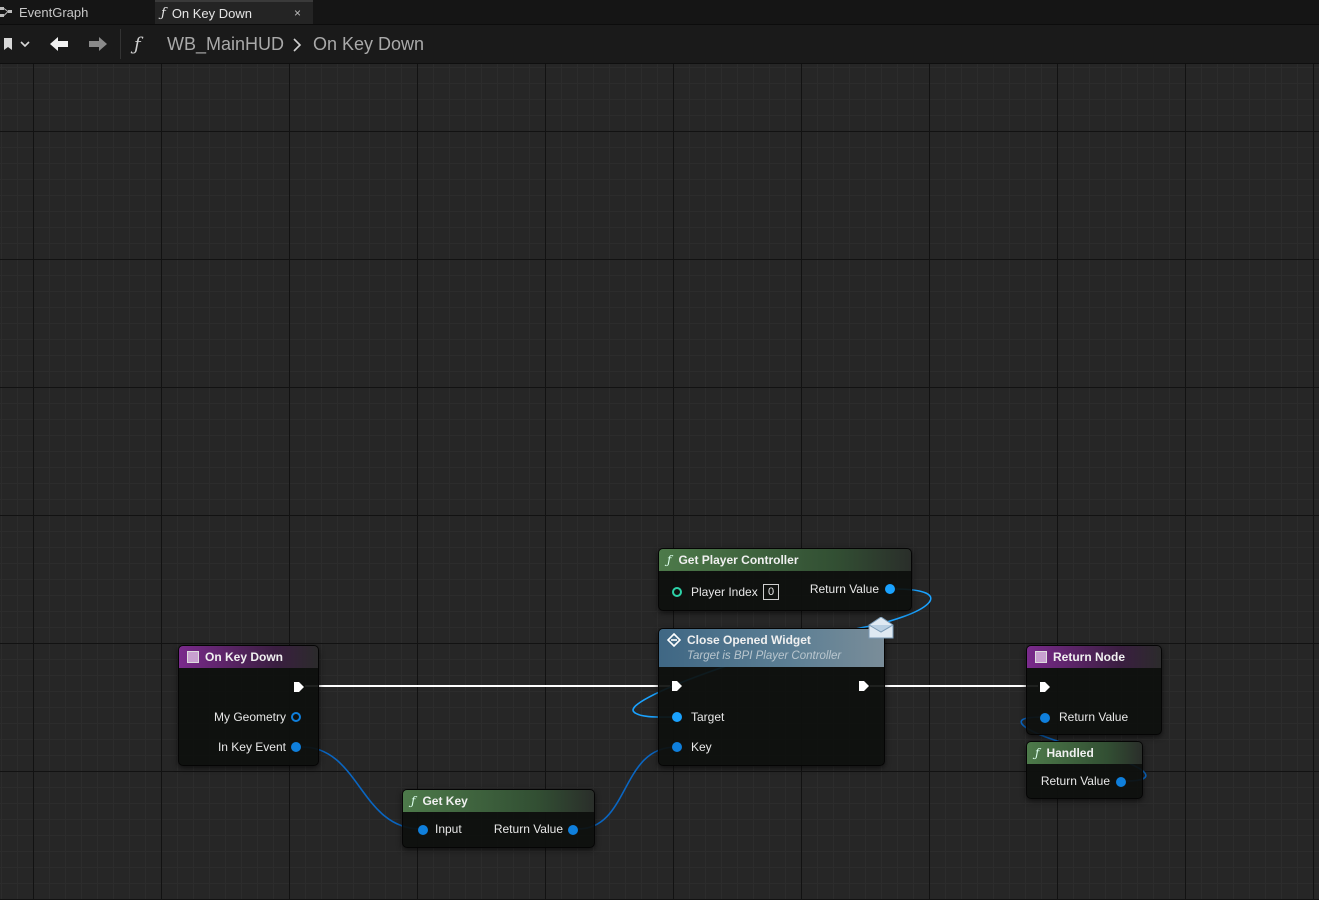 This screenshot has width=1319, height=900. I want to click on tab-eventgraph: EventGraph, so click(77, 12).